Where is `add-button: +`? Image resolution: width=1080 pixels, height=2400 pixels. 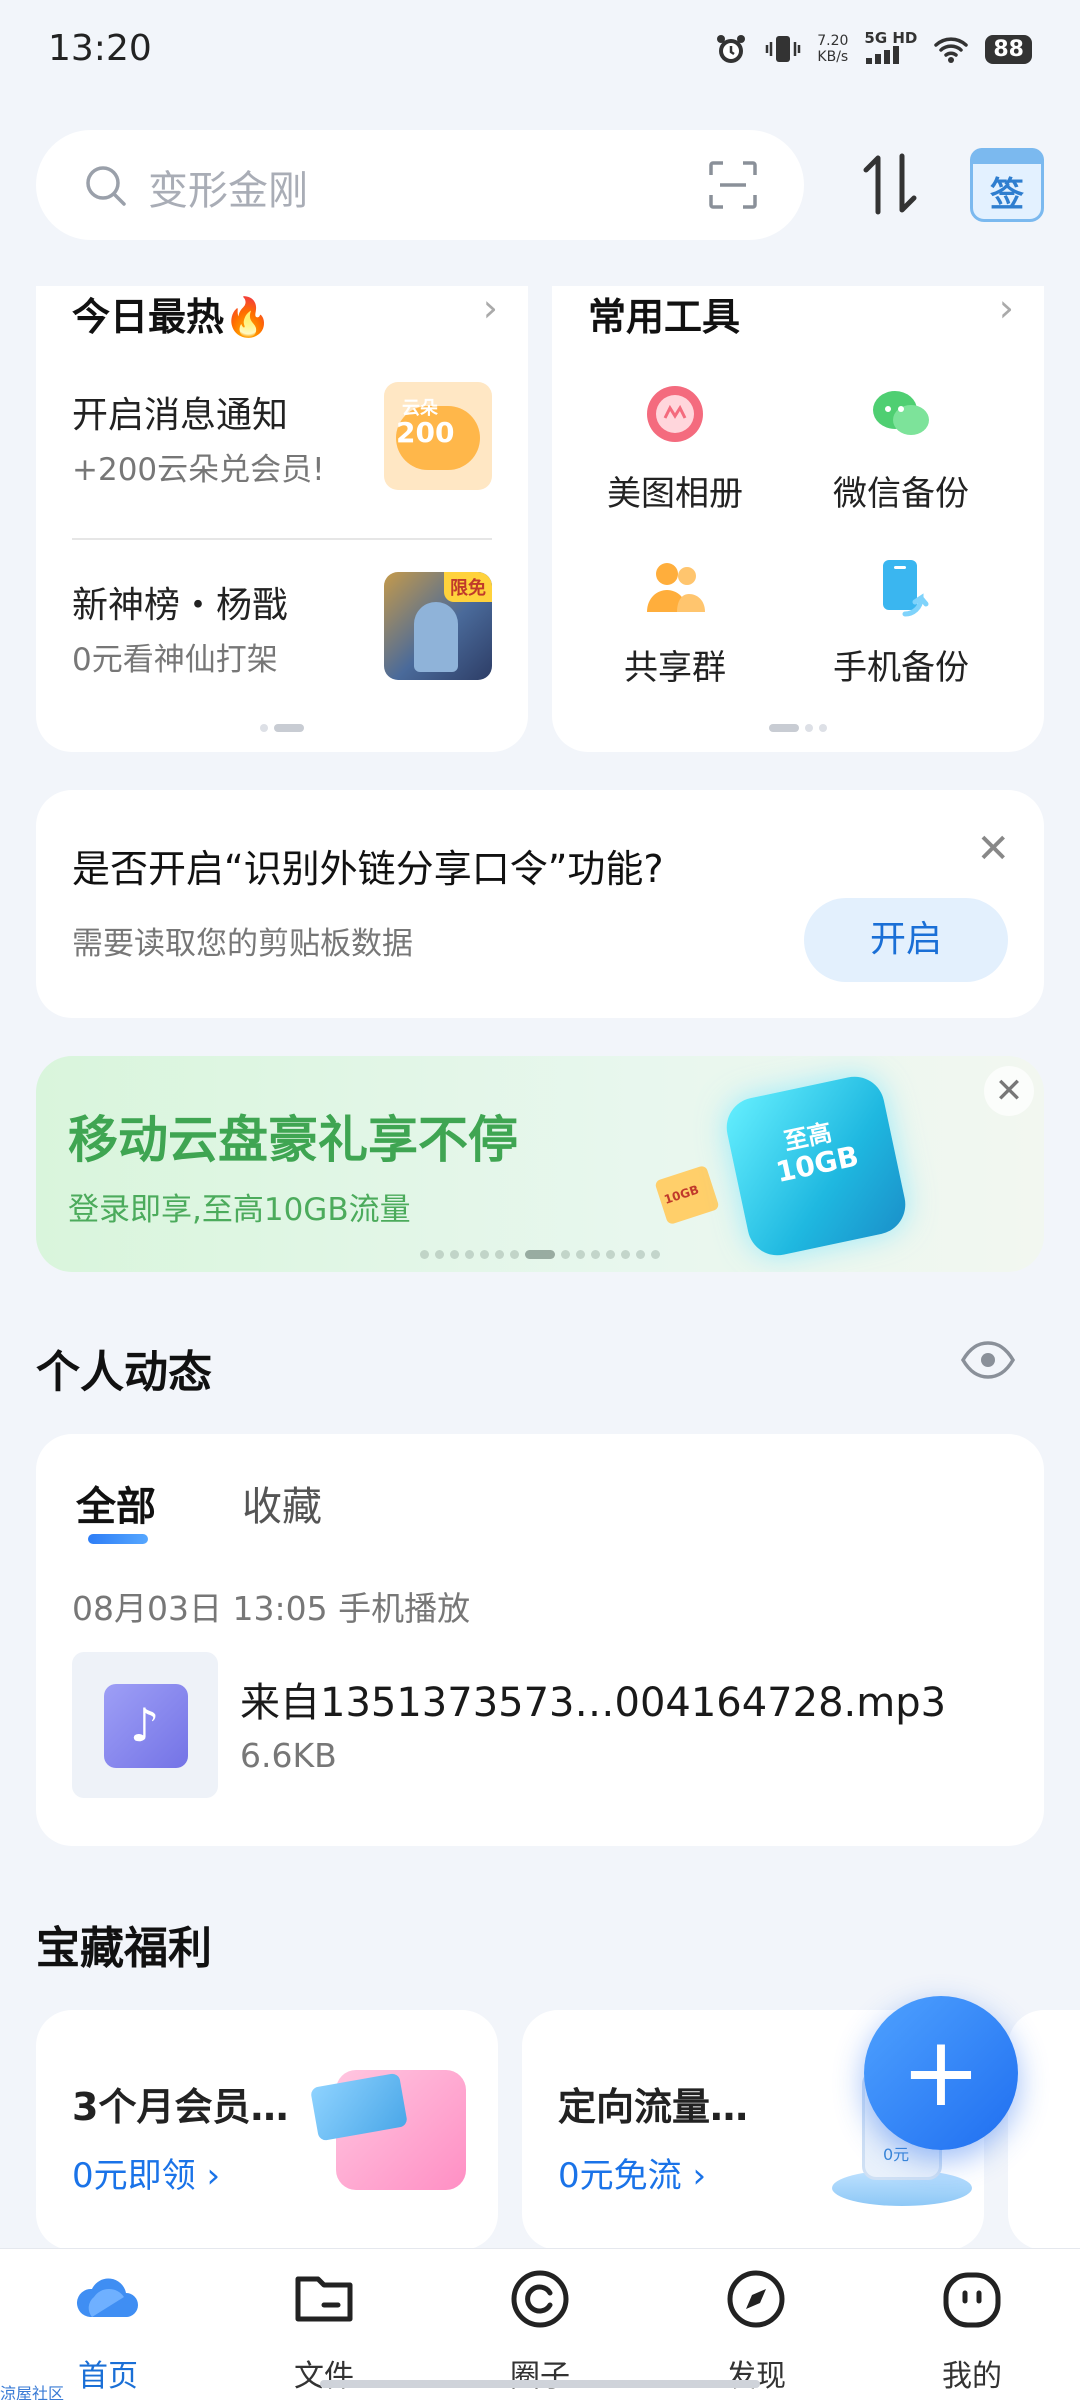 add-button: + is located at coordinates (941, 2073).